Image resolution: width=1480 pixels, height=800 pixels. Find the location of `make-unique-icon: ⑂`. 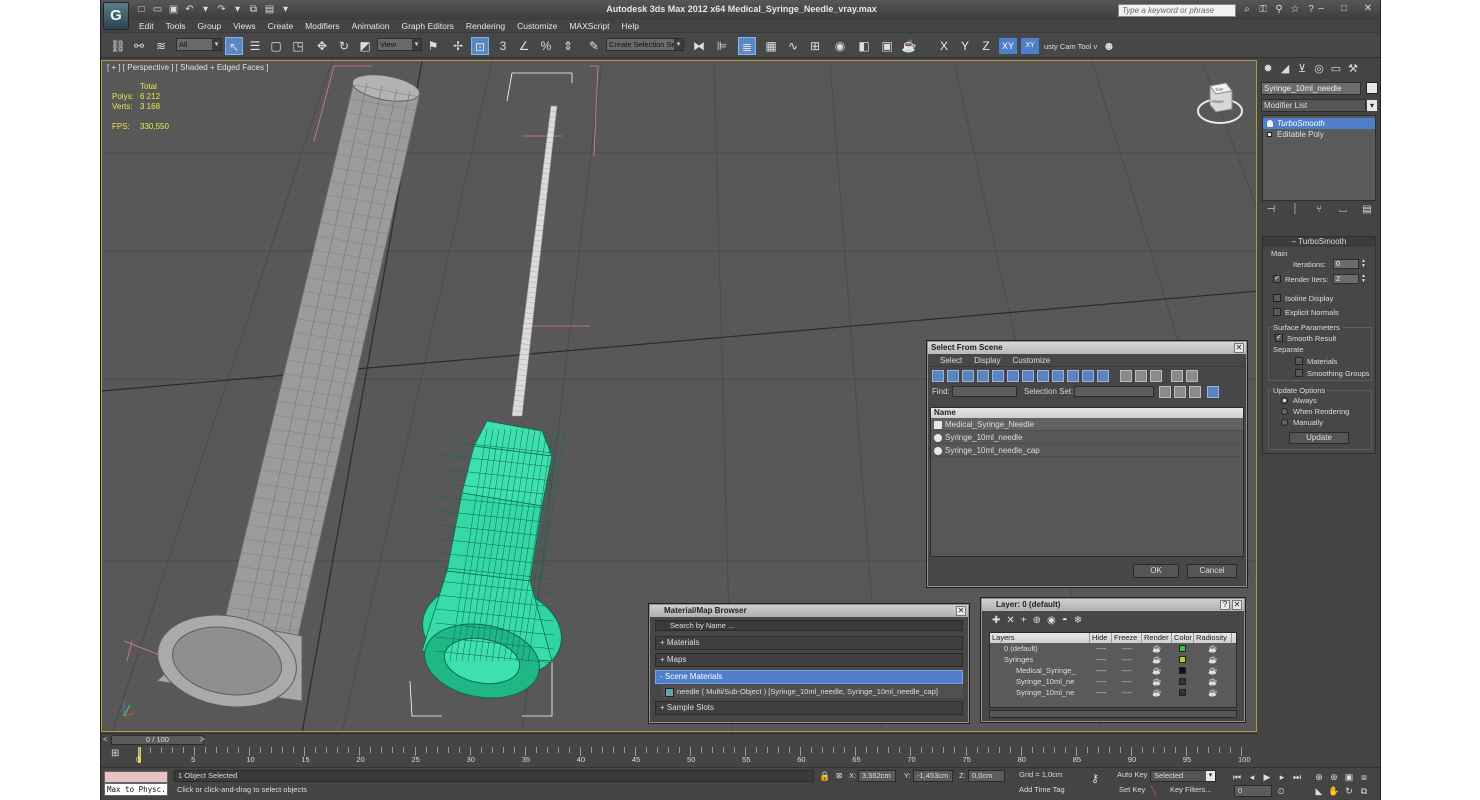

make-unique-icon: ⑂ is located at coordinates (1319, 211).